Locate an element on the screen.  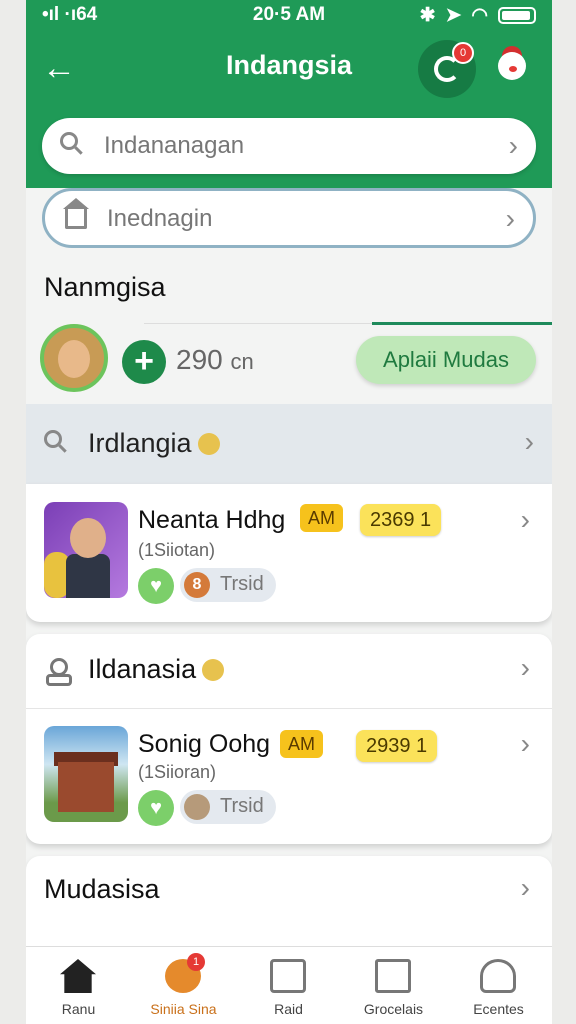
nav-item-home: Ranu is located at coordinates (78, 985).